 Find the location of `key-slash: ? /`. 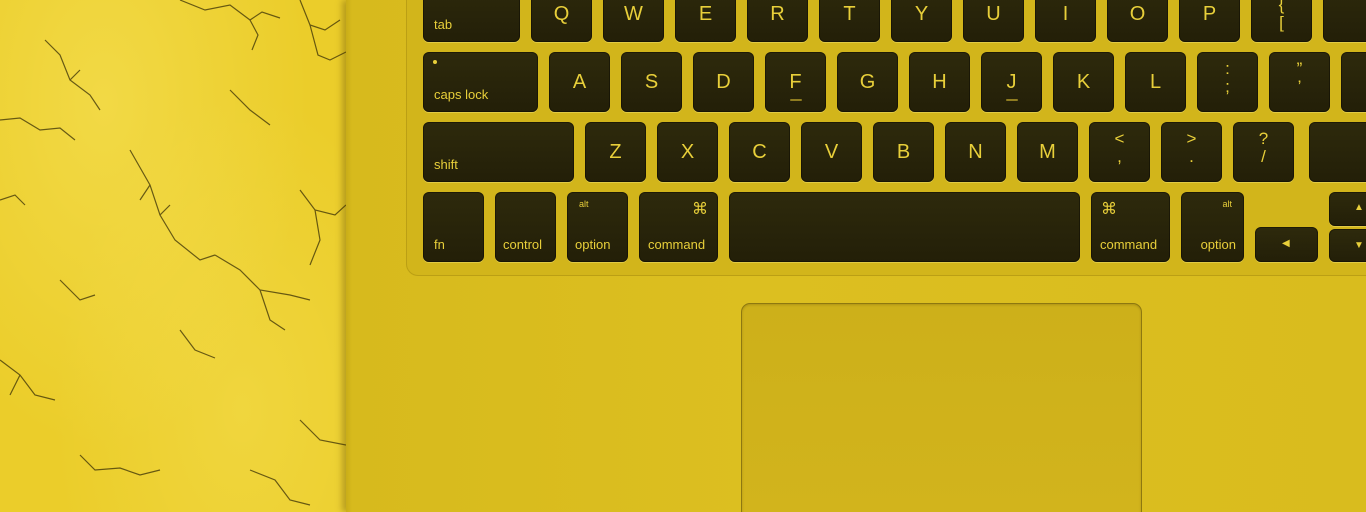

key-slash: ? / is located at coordinates (1263, 152).